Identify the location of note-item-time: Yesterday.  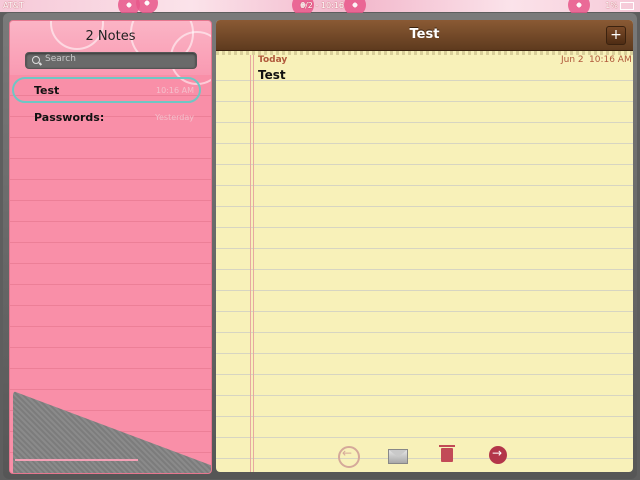
(174, 117).